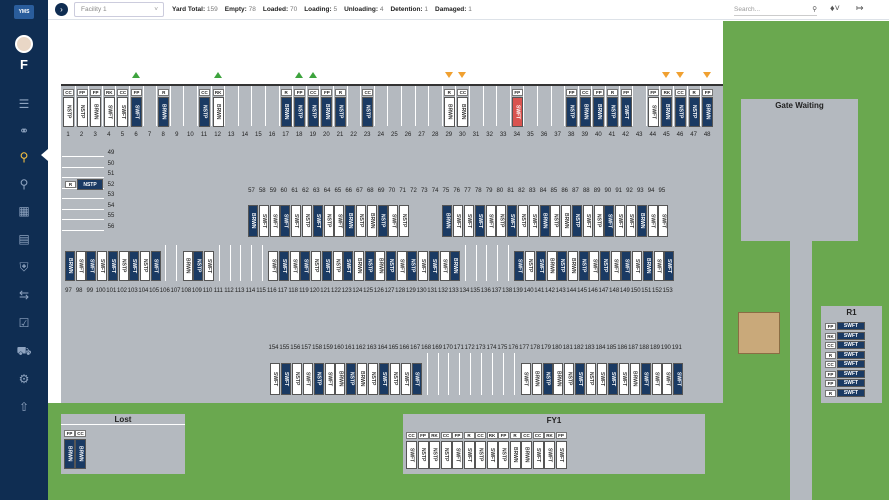  Describe the element at coordinates (24, 239) in the screenshot. I see `document-icon: ▤` at that location.